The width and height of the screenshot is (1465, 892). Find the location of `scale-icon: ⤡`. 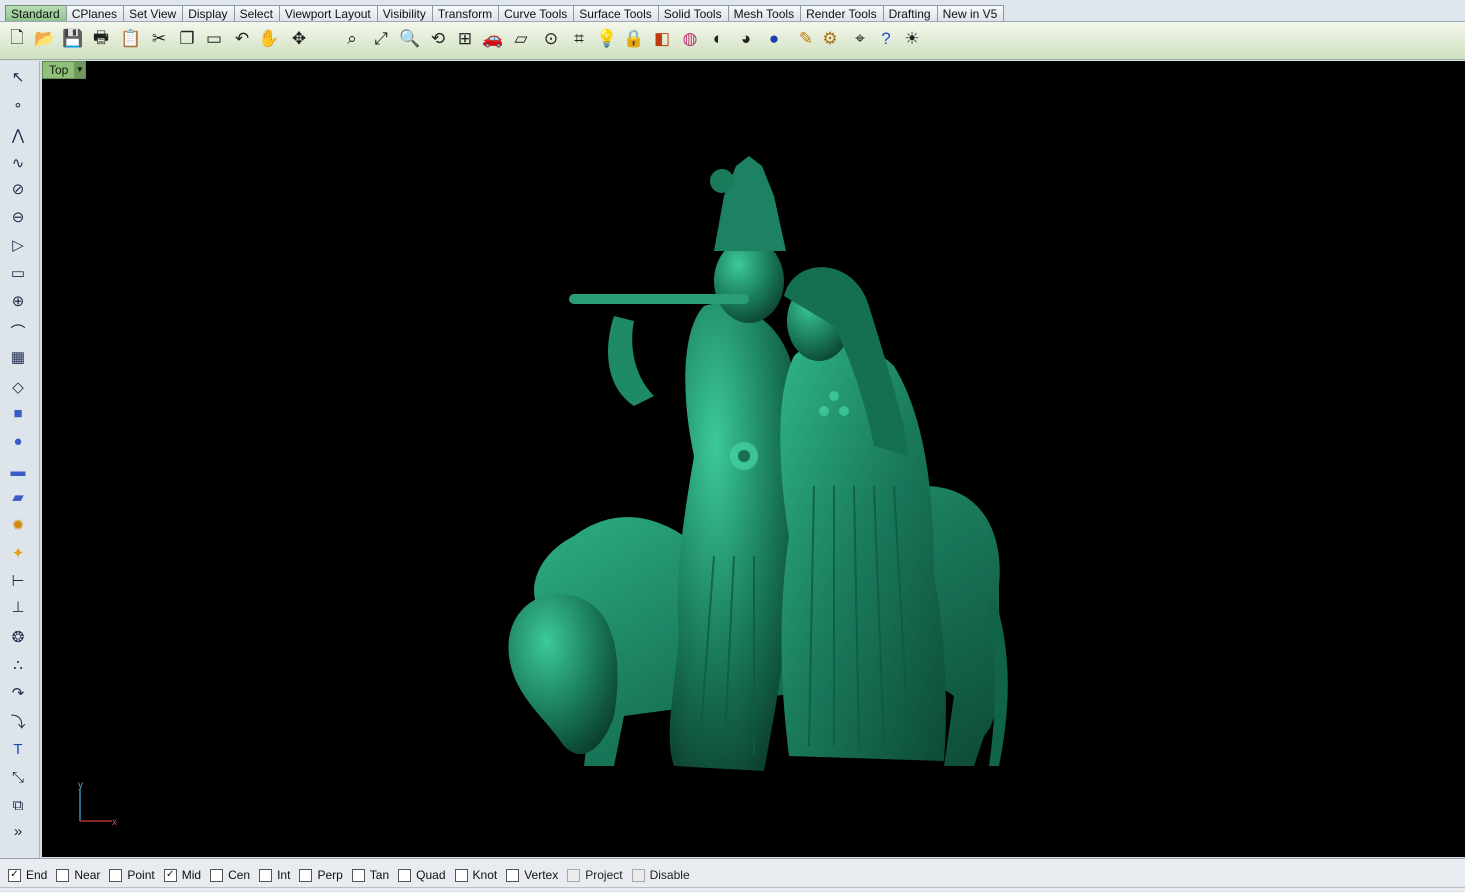

scale-icon: ⤡ is located at coordinates (18, 777).